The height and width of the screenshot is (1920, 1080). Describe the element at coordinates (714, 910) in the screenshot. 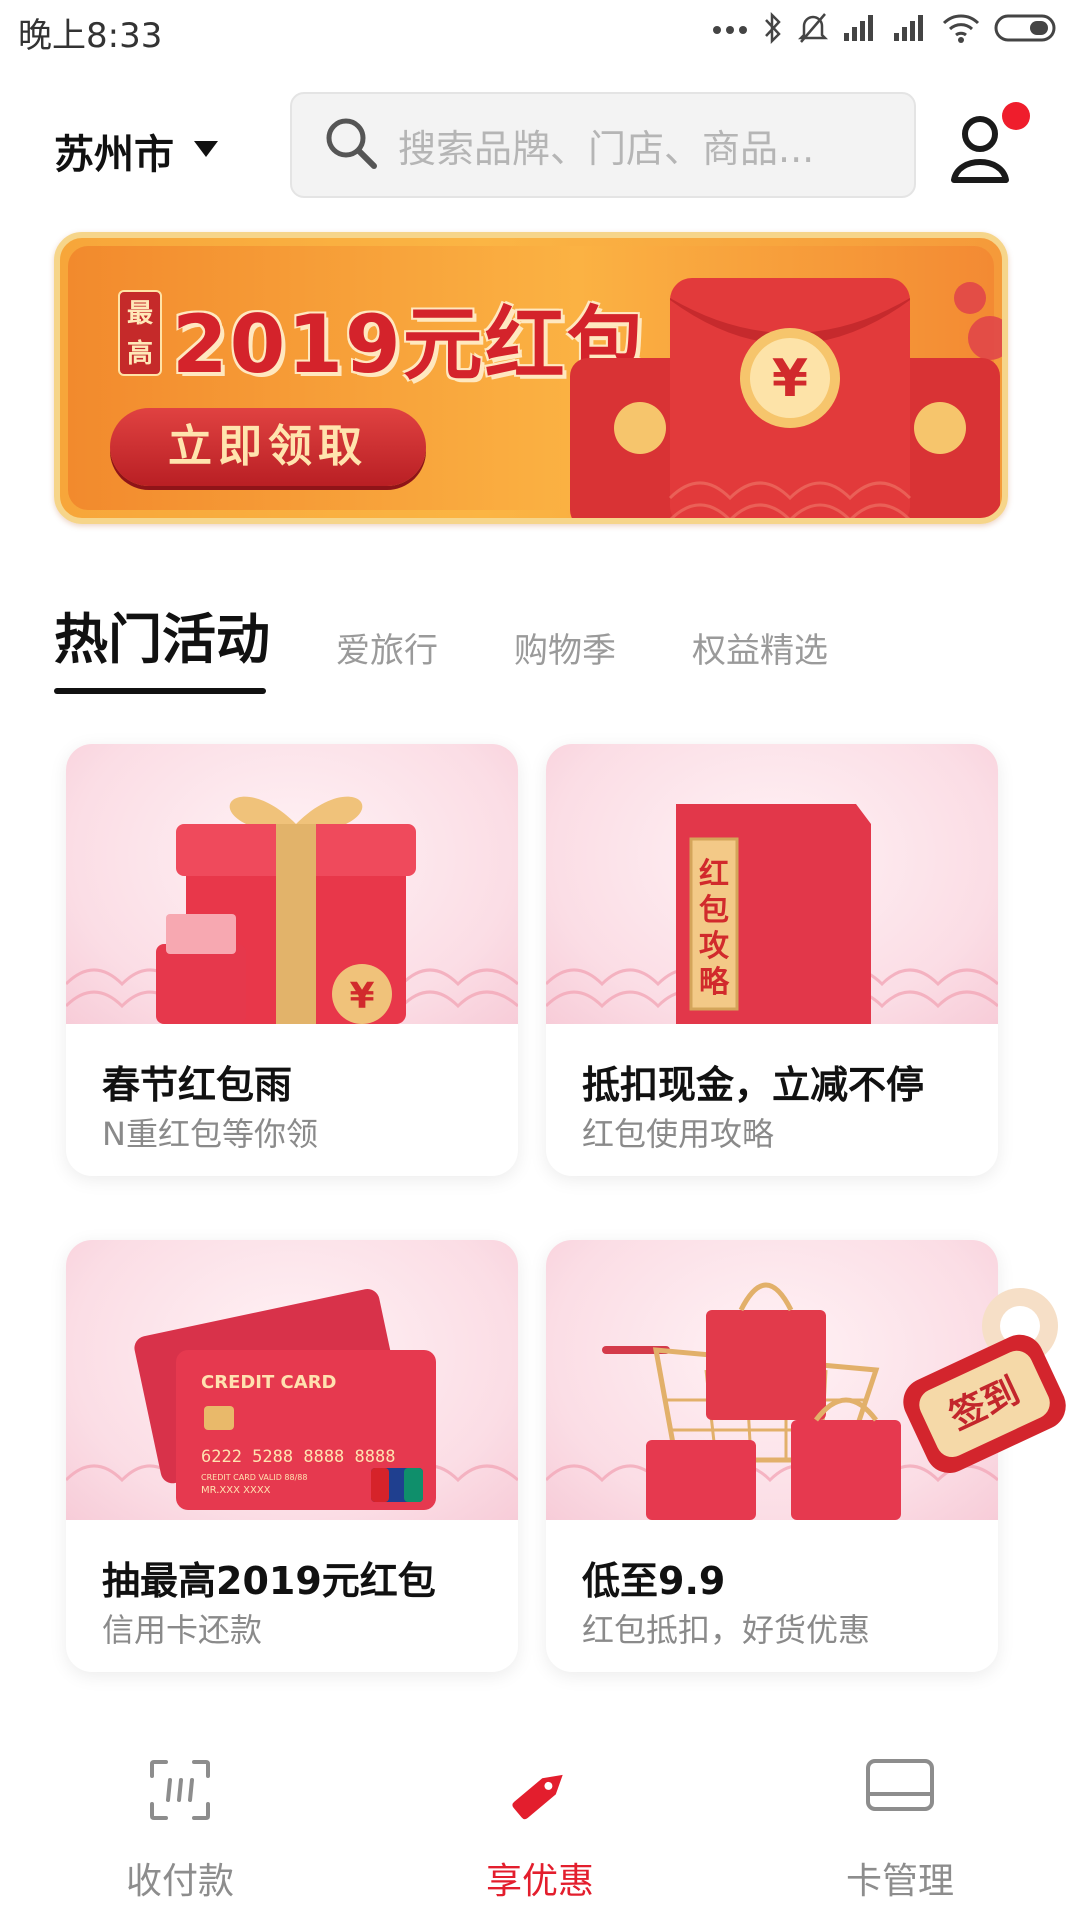

I see `svg-text: 包` at that location.